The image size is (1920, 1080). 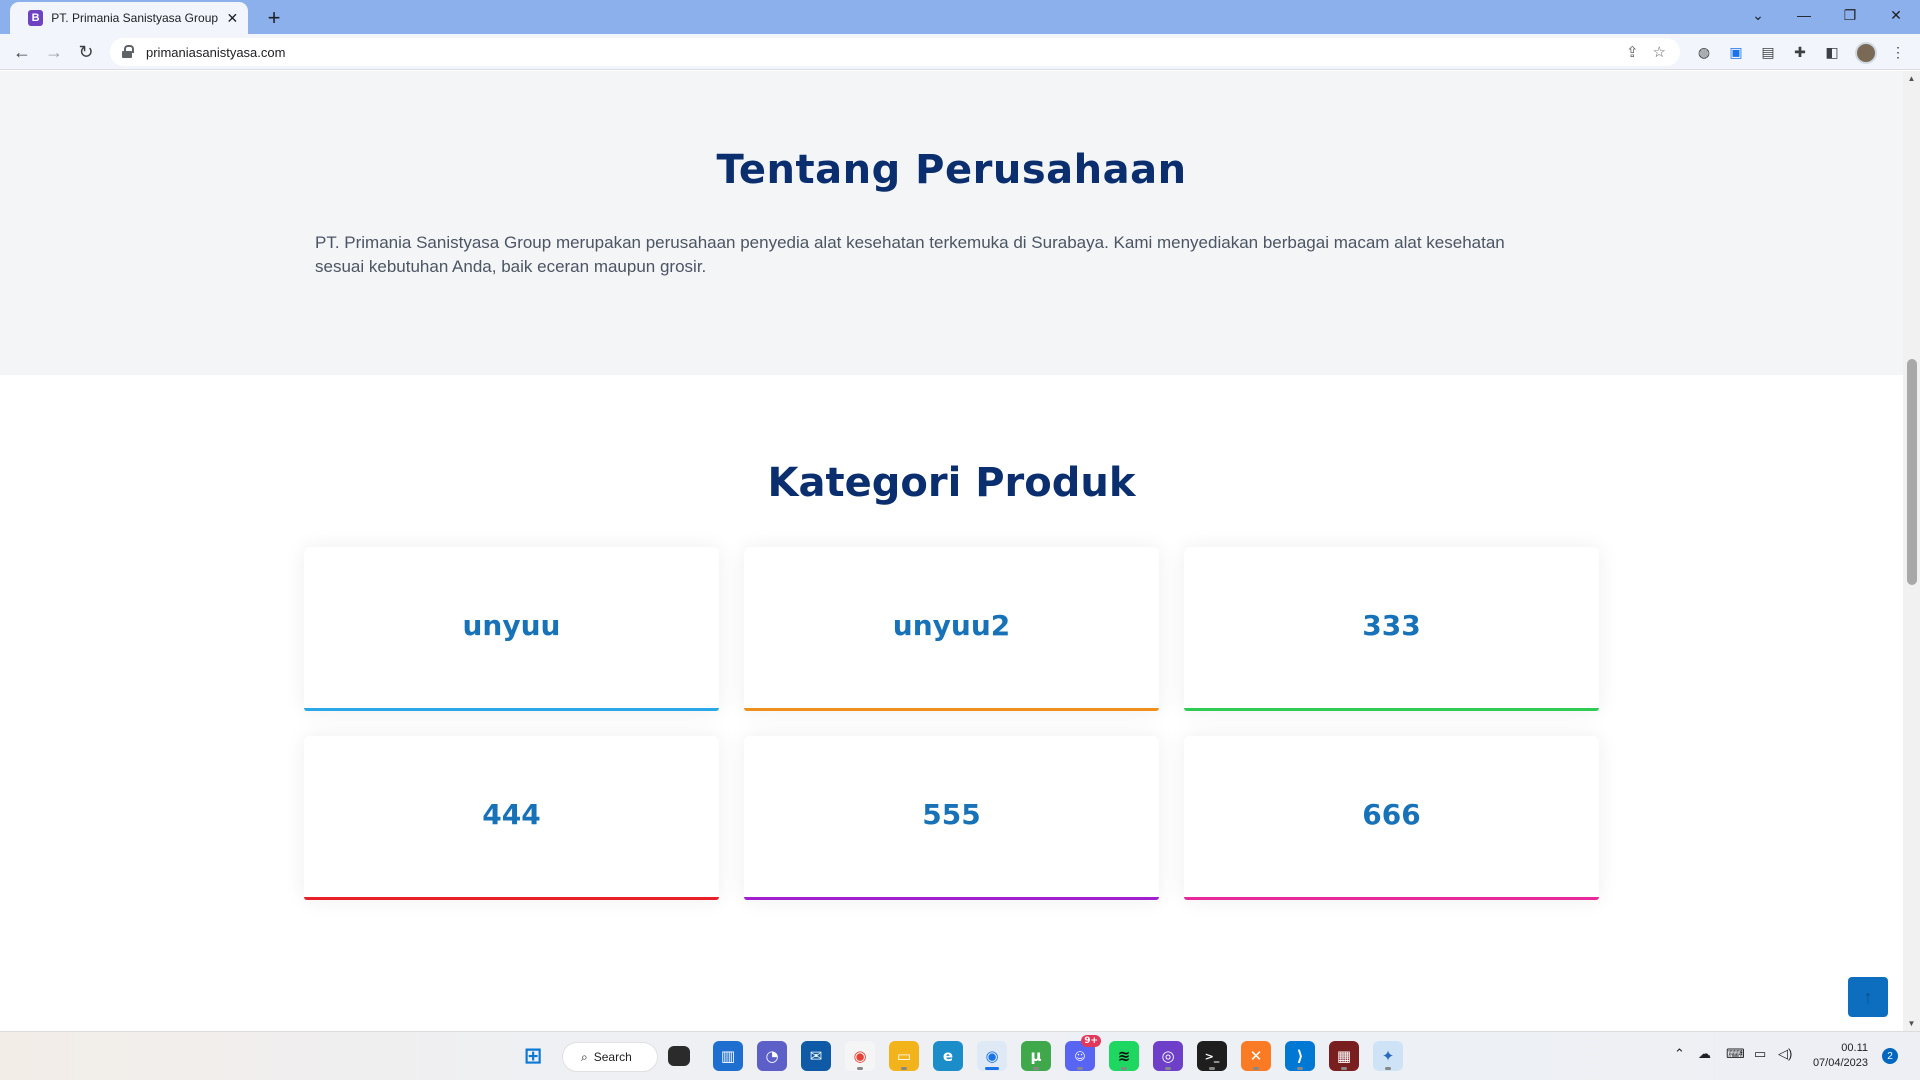 What do you see at coordinates (772, 1056) in the screenshot?
I see `teams-chat-icon: ◔` at bounding box center [772, 1056].